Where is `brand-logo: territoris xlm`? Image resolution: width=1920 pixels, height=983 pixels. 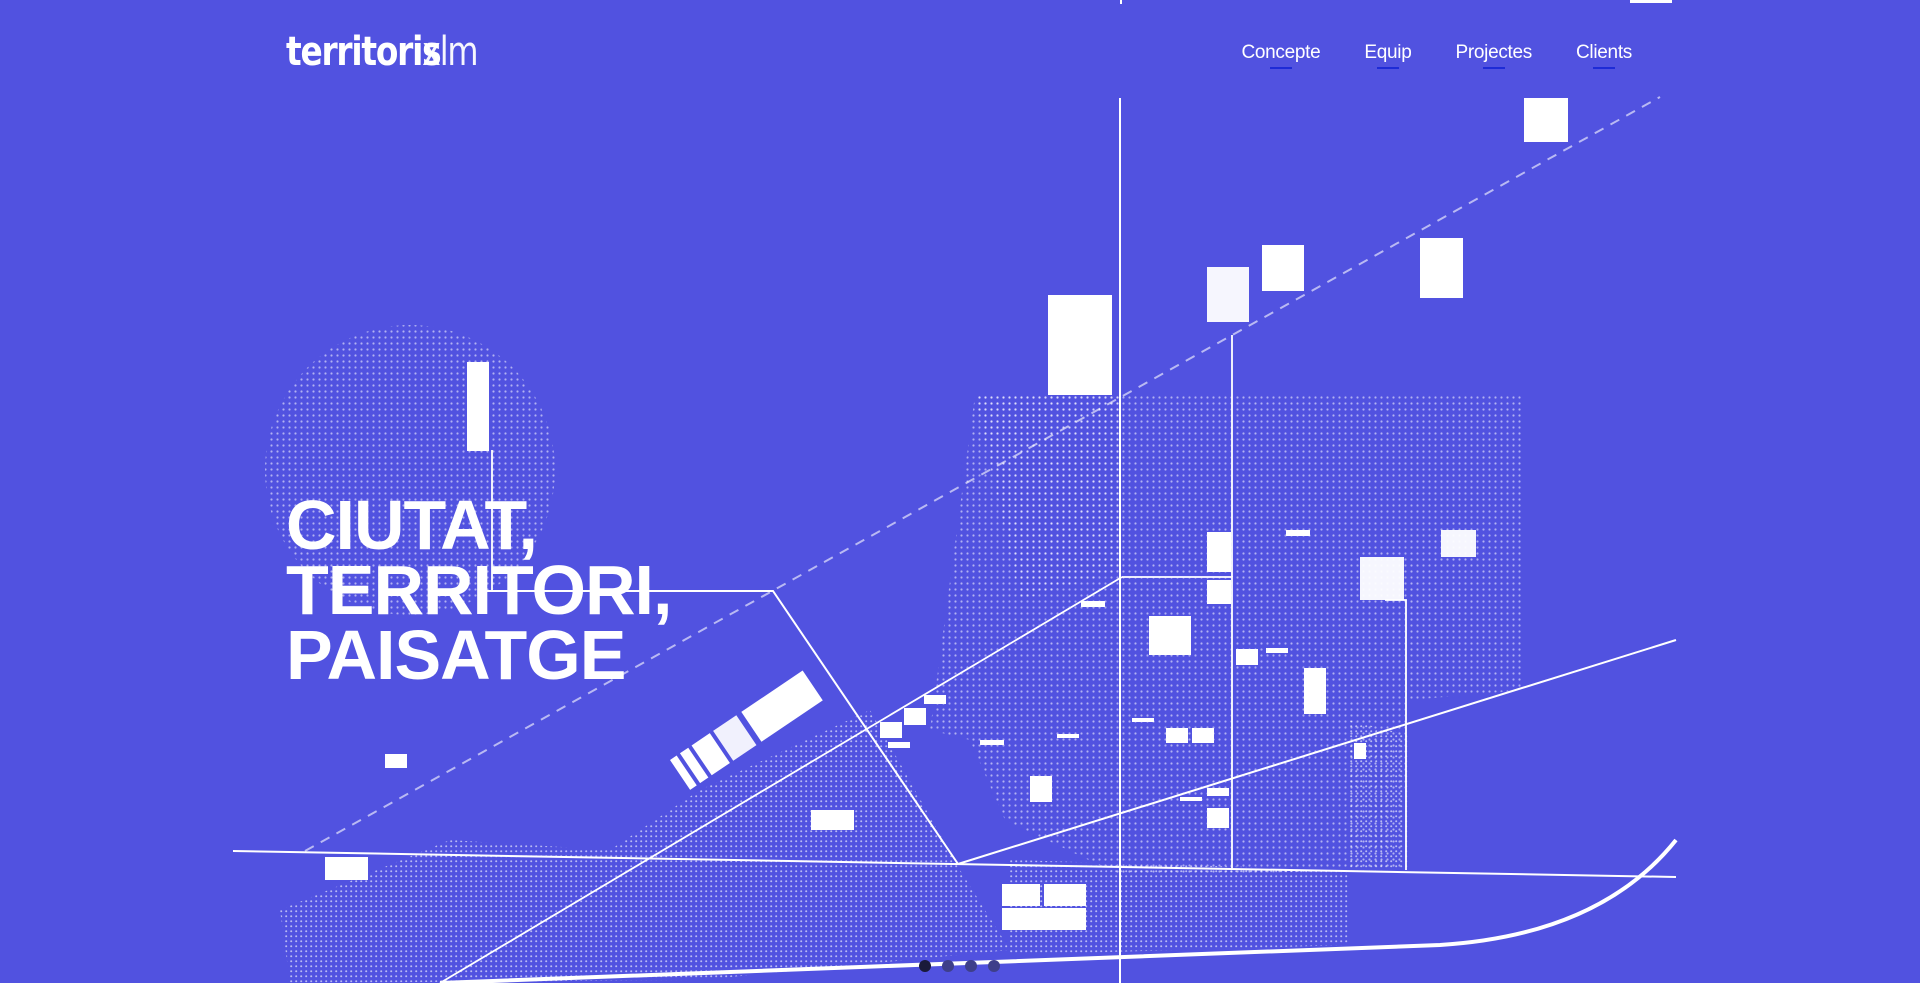
brand-logo: territoris xlm is located at coordinates (382, 52).